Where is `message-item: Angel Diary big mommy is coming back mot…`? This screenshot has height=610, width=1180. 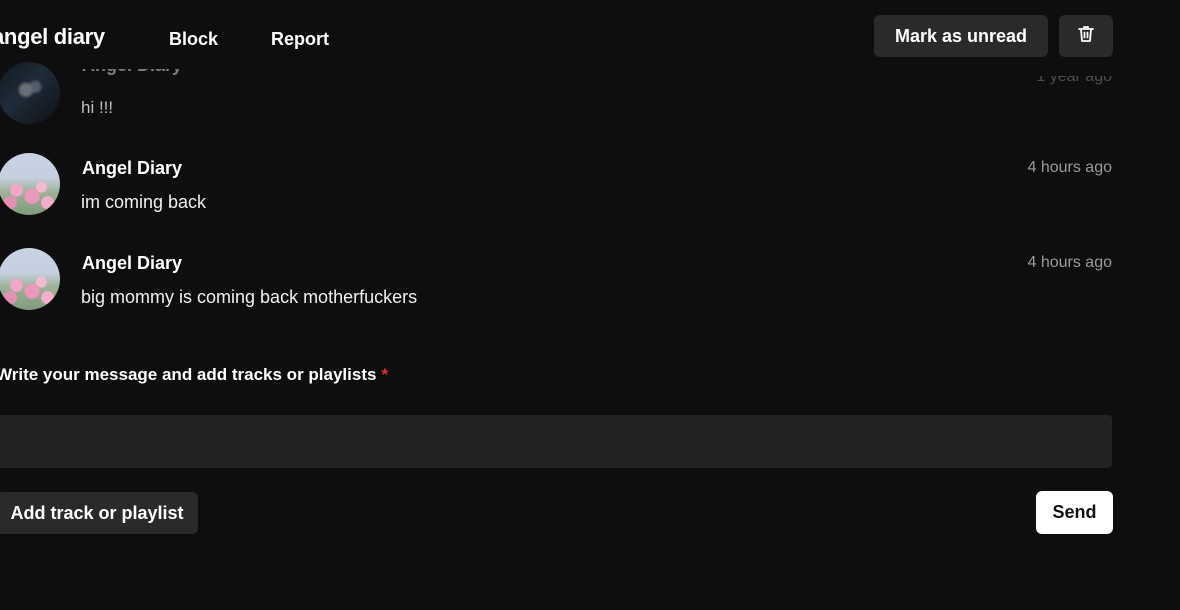
message-item: Angel Diary big mommy is coming back mot… is located at coordinates (590, 285).